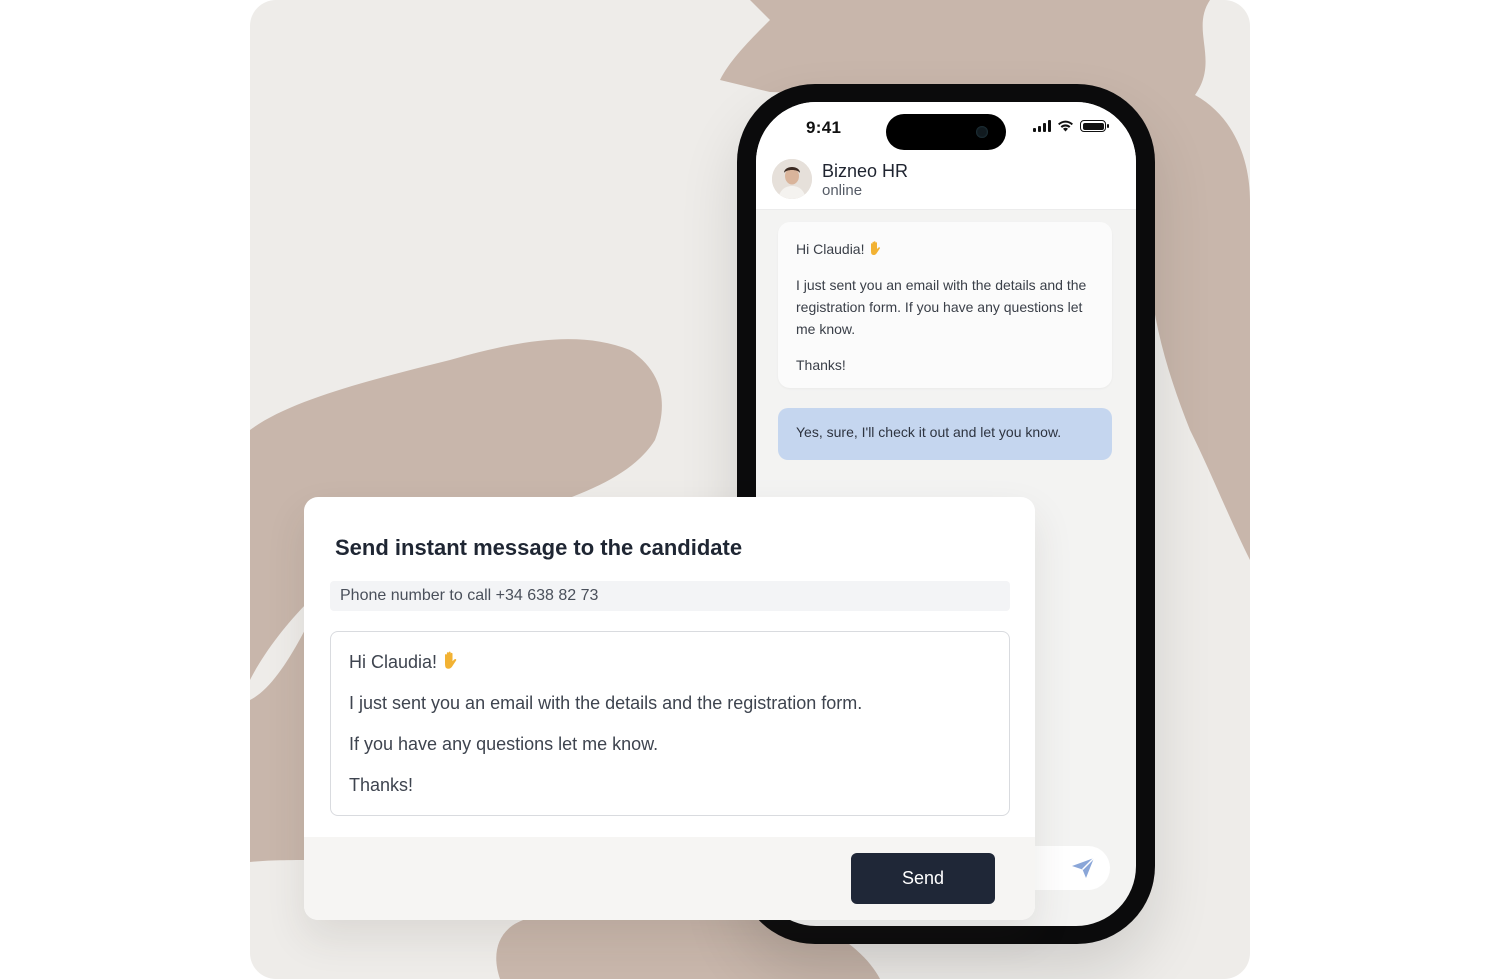 This screenshot has height=979, width=1500. Describe the element at coordinates (381, 785) in the screenshot. I see `message-closing: Thanks!` at that location.